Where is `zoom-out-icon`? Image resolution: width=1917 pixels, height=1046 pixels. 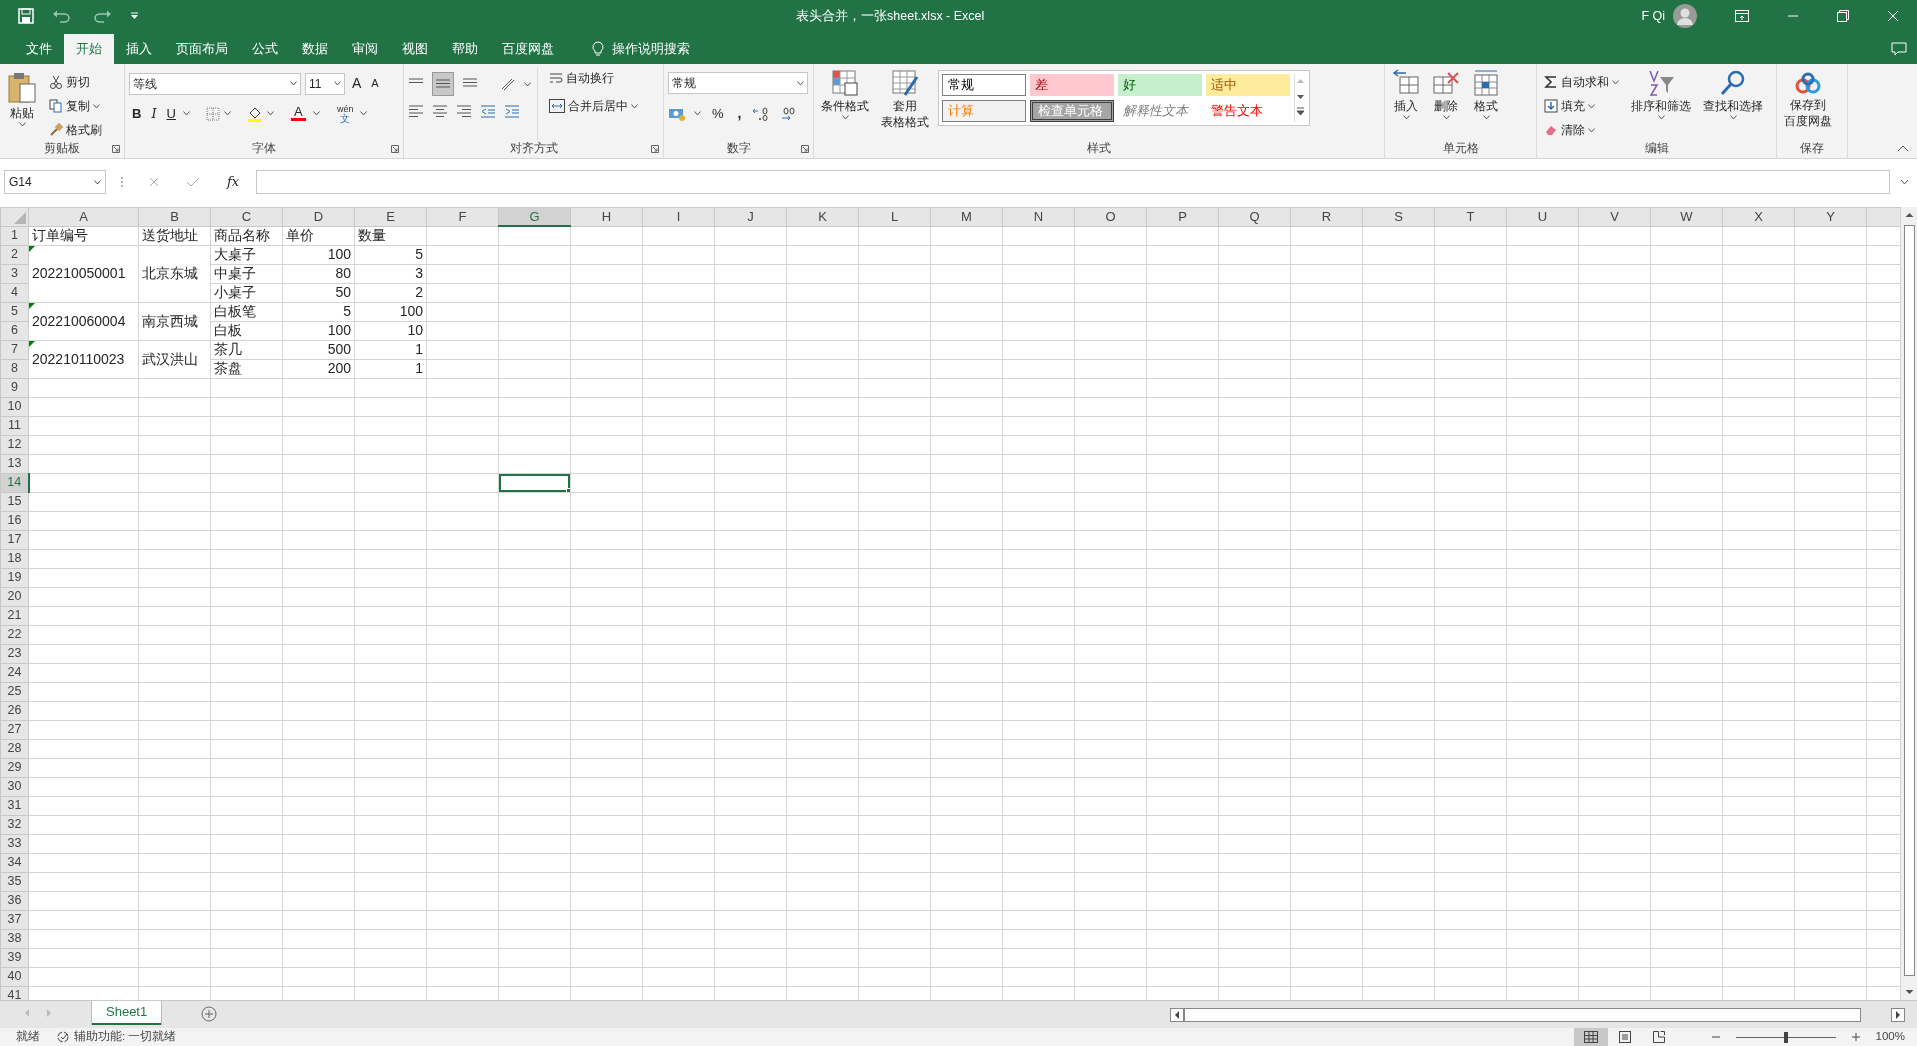
zoom-out-icon is located at coordinates (1715, 1037).